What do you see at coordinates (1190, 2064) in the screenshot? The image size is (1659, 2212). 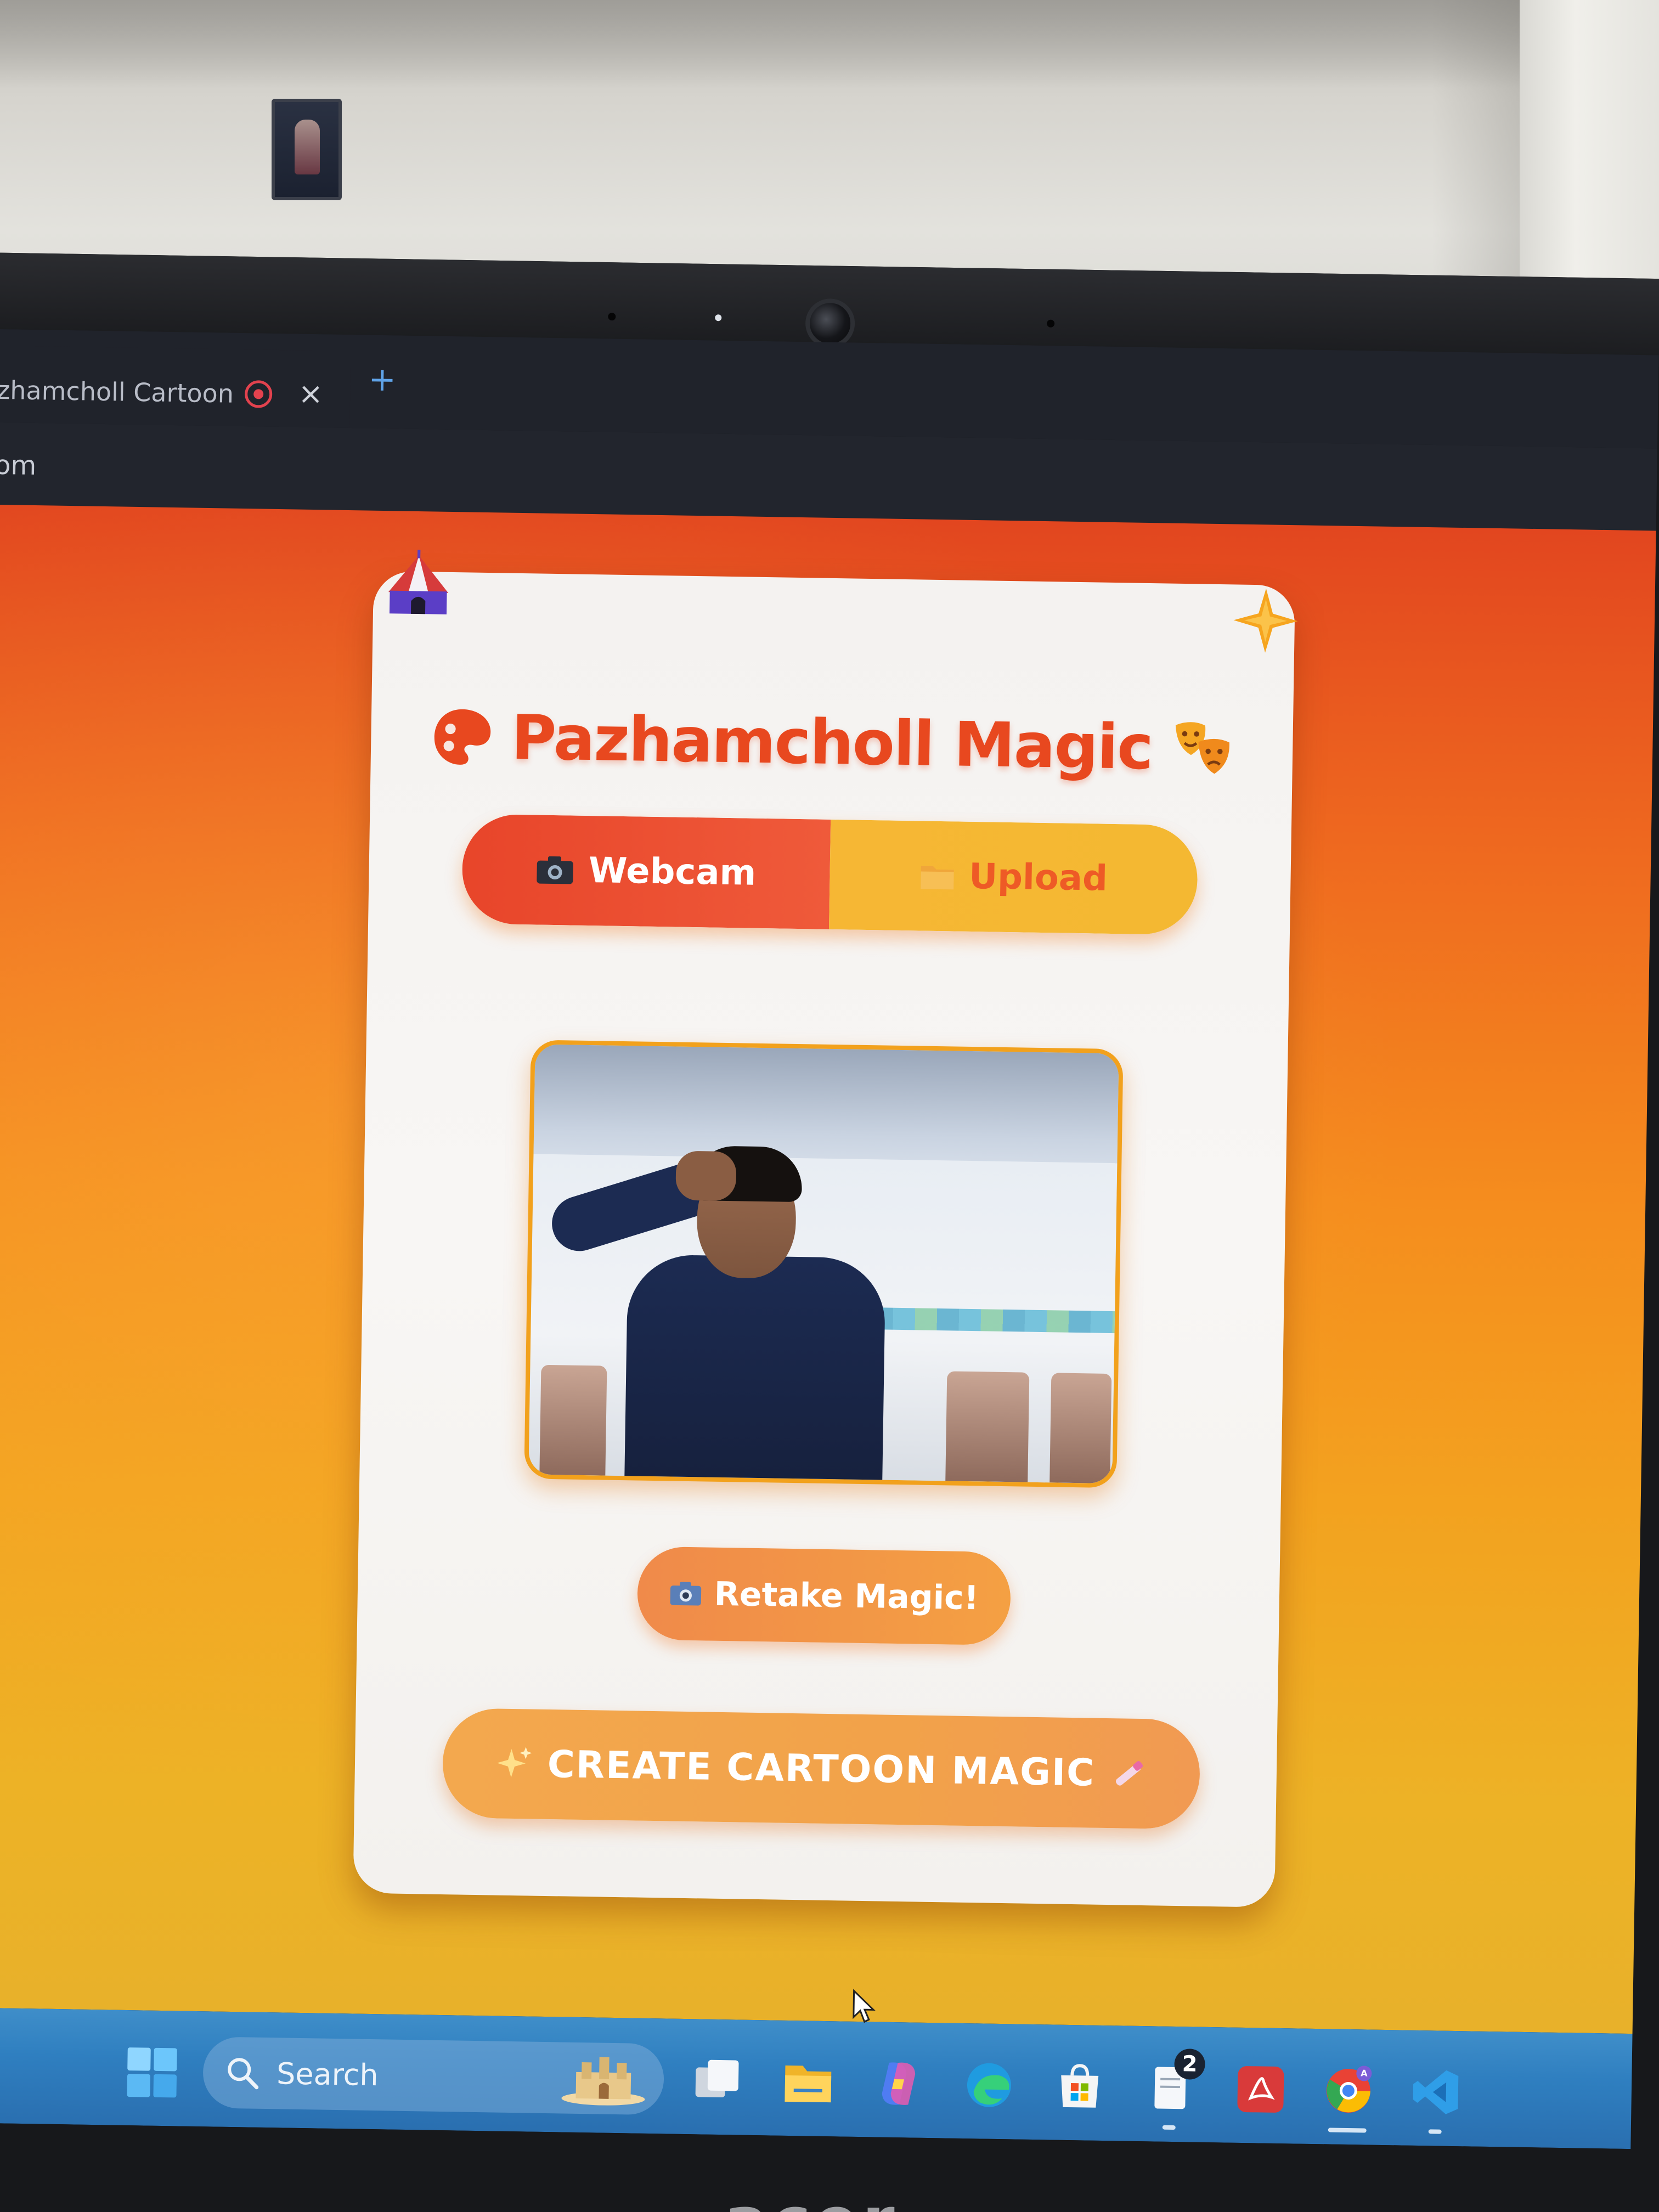 I see `notification-badge: 2` at bounding box center [1190, 2064].